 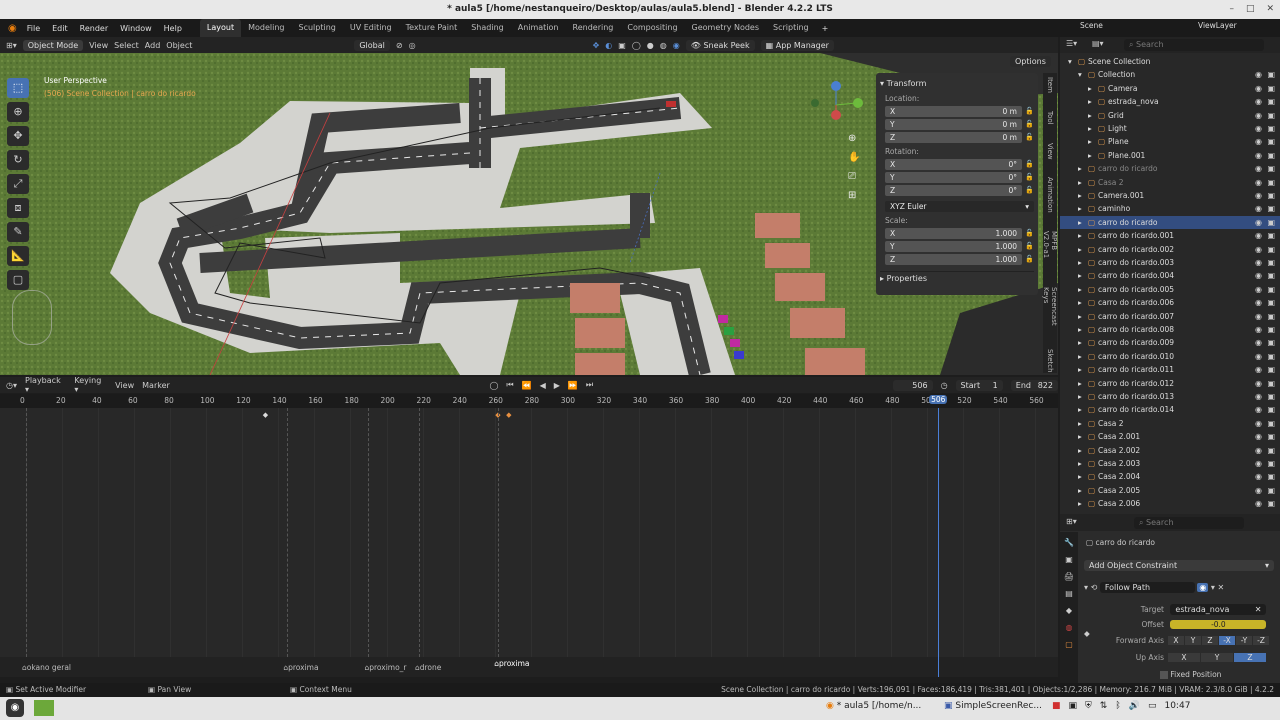 What do you see at coordinates (676, 45) in the screenshot?
I see `shading-rendered-icon: ◉` at bounding box center [676, 45].